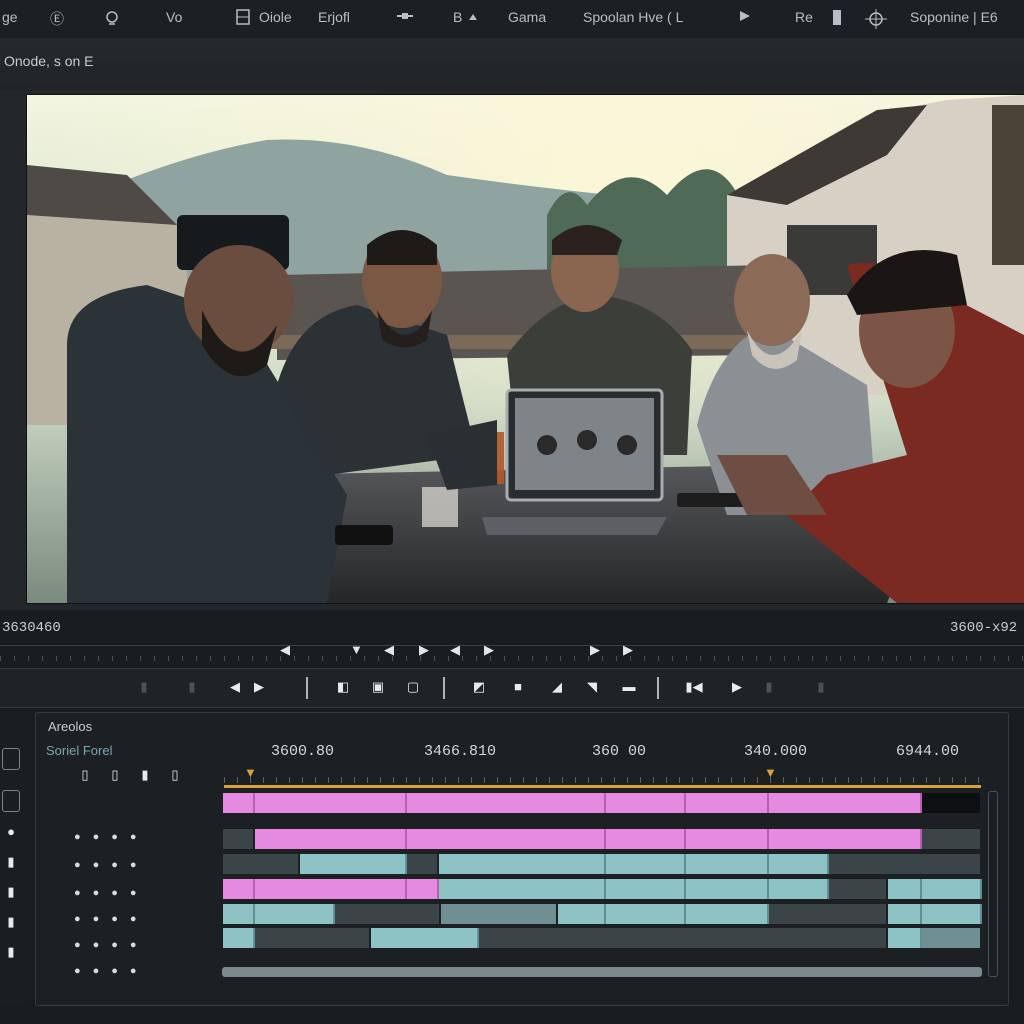 This screenshot has height=1024, width=1024. What do you see at coordinates (876, 20) in the screenshot?
I see `crosshair-icon` at bounding box center [876, 20].